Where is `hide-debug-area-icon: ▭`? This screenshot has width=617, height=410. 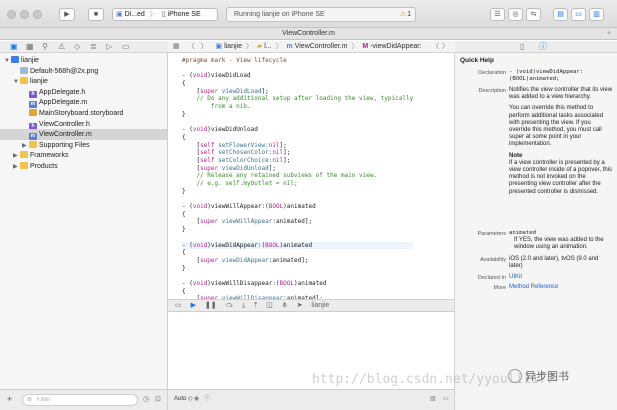 hide-debug-area-icon: ▭ is located at coordinates (178, 305).